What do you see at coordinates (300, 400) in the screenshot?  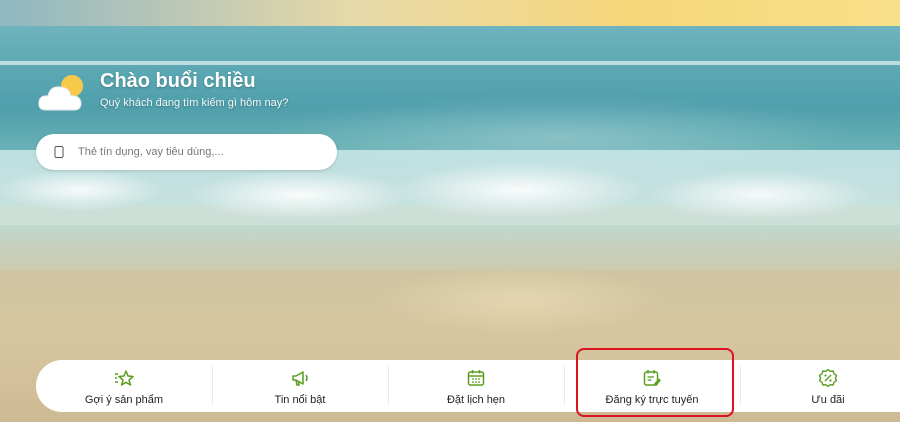 I see `nav-label: Tin nổi bật` at bounding box center [300, 400].